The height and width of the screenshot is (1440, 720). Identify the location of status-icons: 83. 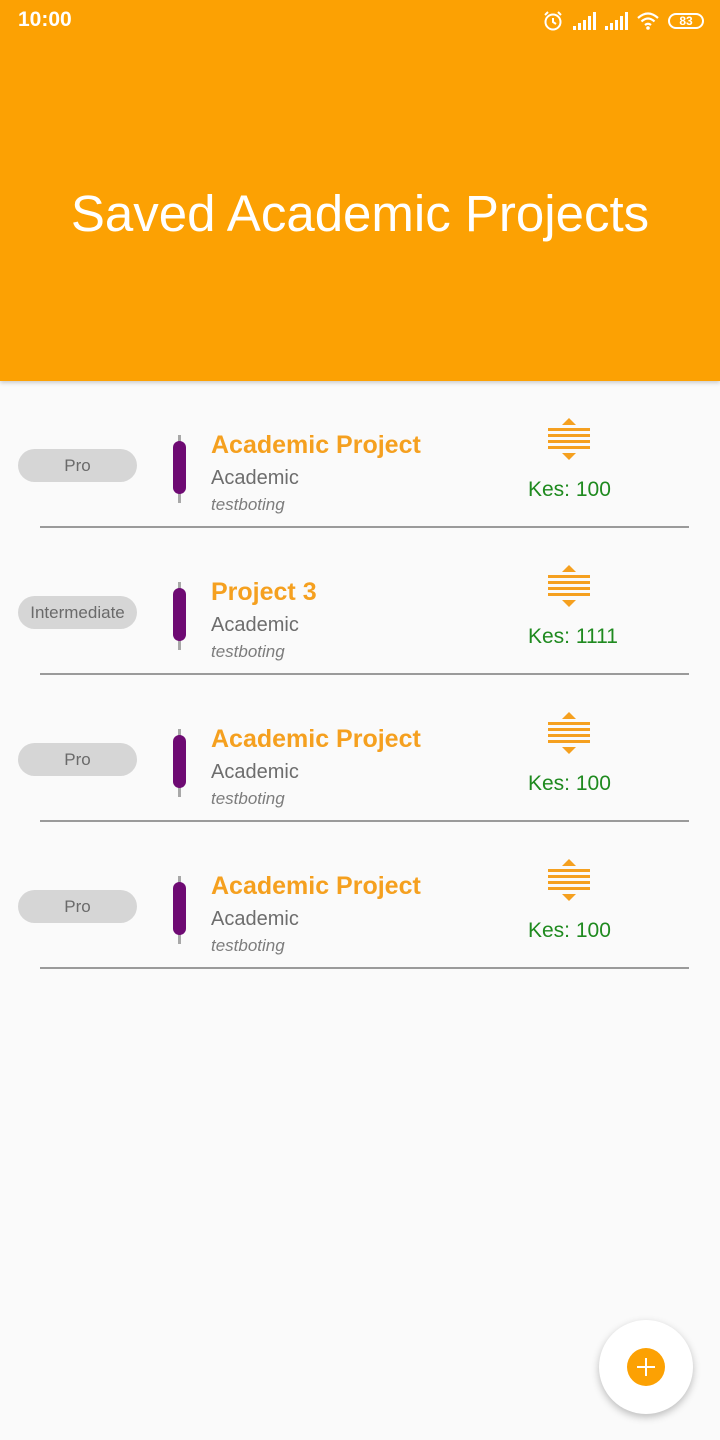
(623, 21).